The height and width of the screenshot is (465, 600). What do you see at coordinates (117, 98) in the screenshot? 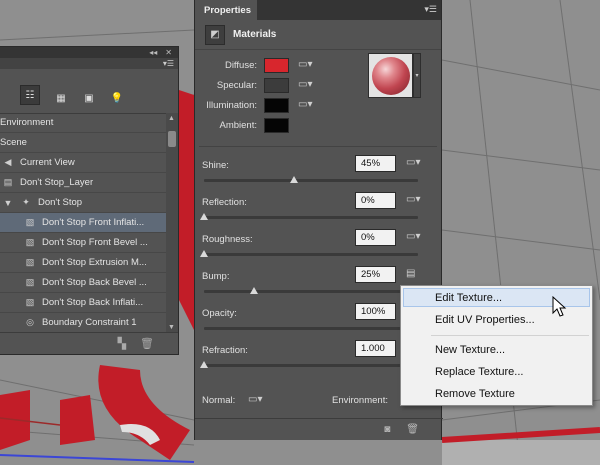
I see `light-filter-icon: 💡` at bounding box center [117, 98].